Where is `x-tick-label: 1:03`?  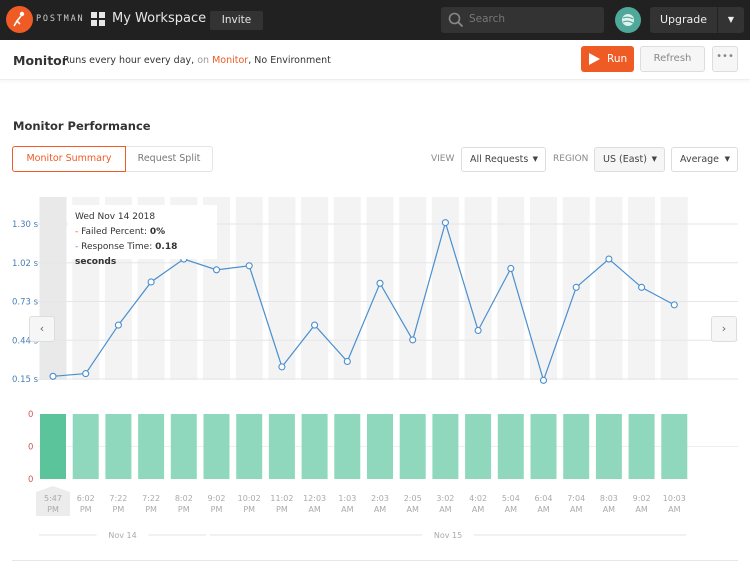 x-tick-label: 1:03 is located at coordinates (347, 498).